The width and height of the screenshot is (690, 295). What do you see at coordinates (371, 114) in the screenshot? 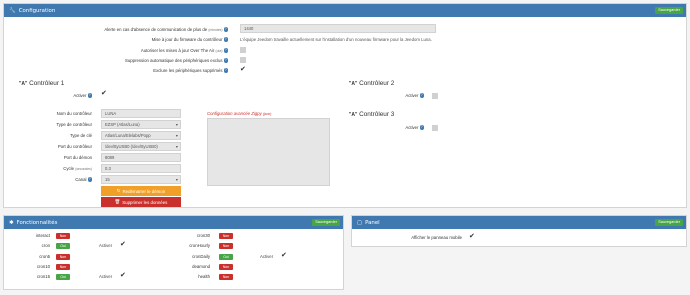
I see `controller3-title-row: "A" Contrôleur 3` at bounding box center [371, 114].